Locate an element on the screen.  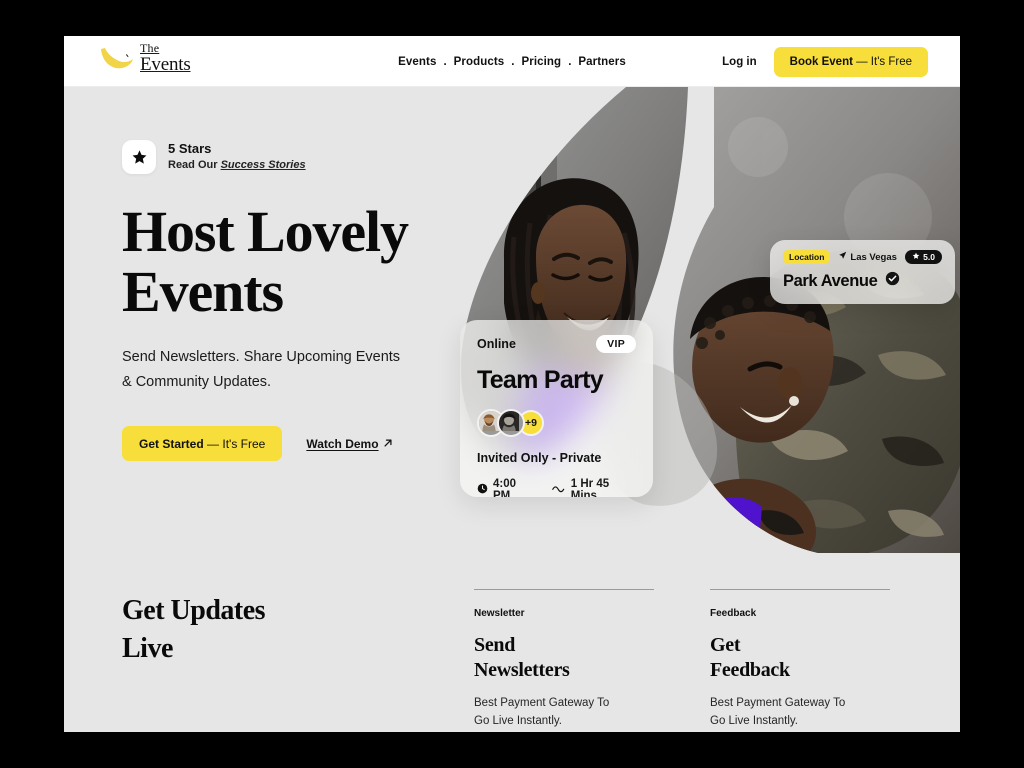
vip-badge: VIP is located at coordinates (616, 344).